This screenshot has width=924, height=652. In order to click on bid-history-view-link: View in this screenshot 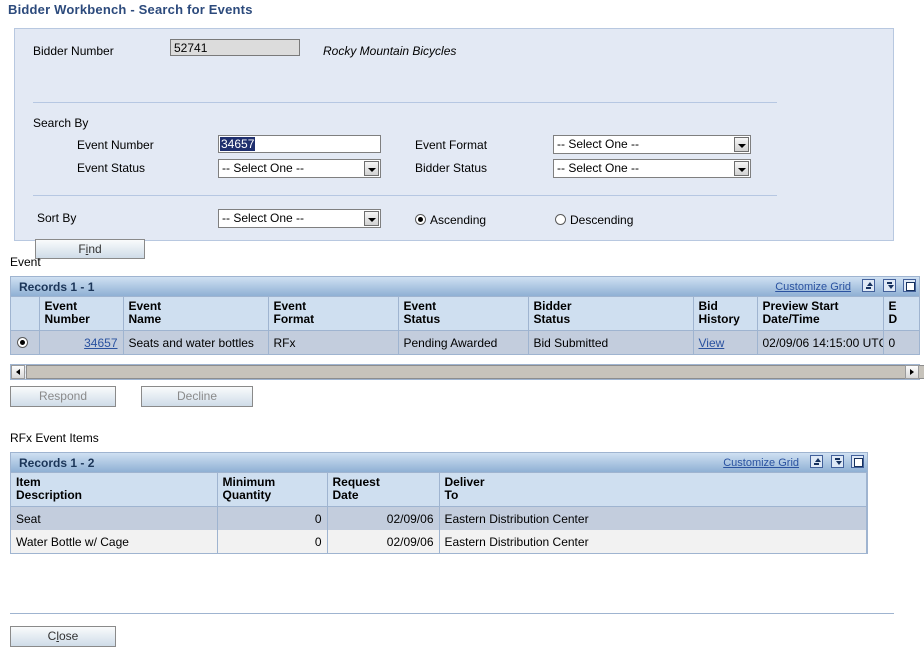, I will do `click(712, 343)`.